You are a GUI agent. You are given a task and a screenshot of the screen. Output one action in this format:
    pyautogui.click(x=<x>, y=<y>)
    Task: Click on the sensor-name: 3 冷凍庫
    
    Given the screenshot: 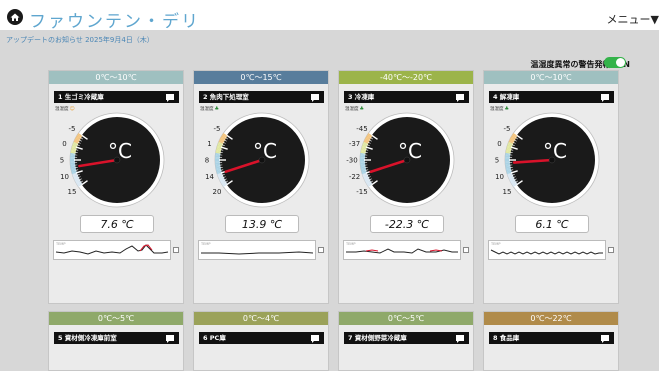 What is the action you would take?
    pyautogui.click(x=361, y=97)
    